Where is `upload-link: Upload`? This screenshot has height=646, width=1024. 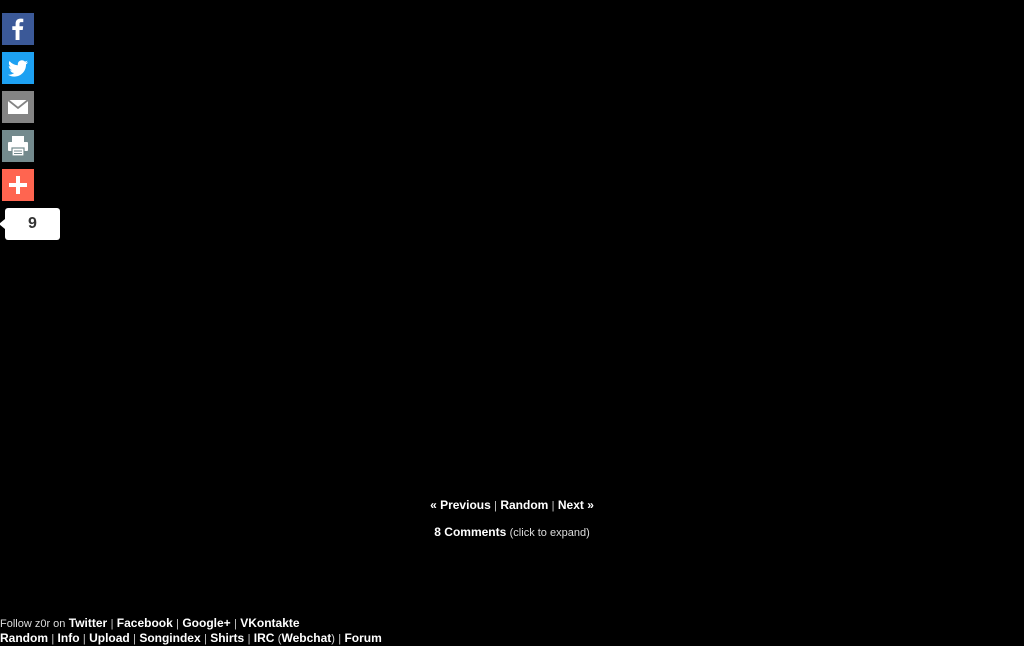 upload-link: Upload is located at coordinates (109, 638).